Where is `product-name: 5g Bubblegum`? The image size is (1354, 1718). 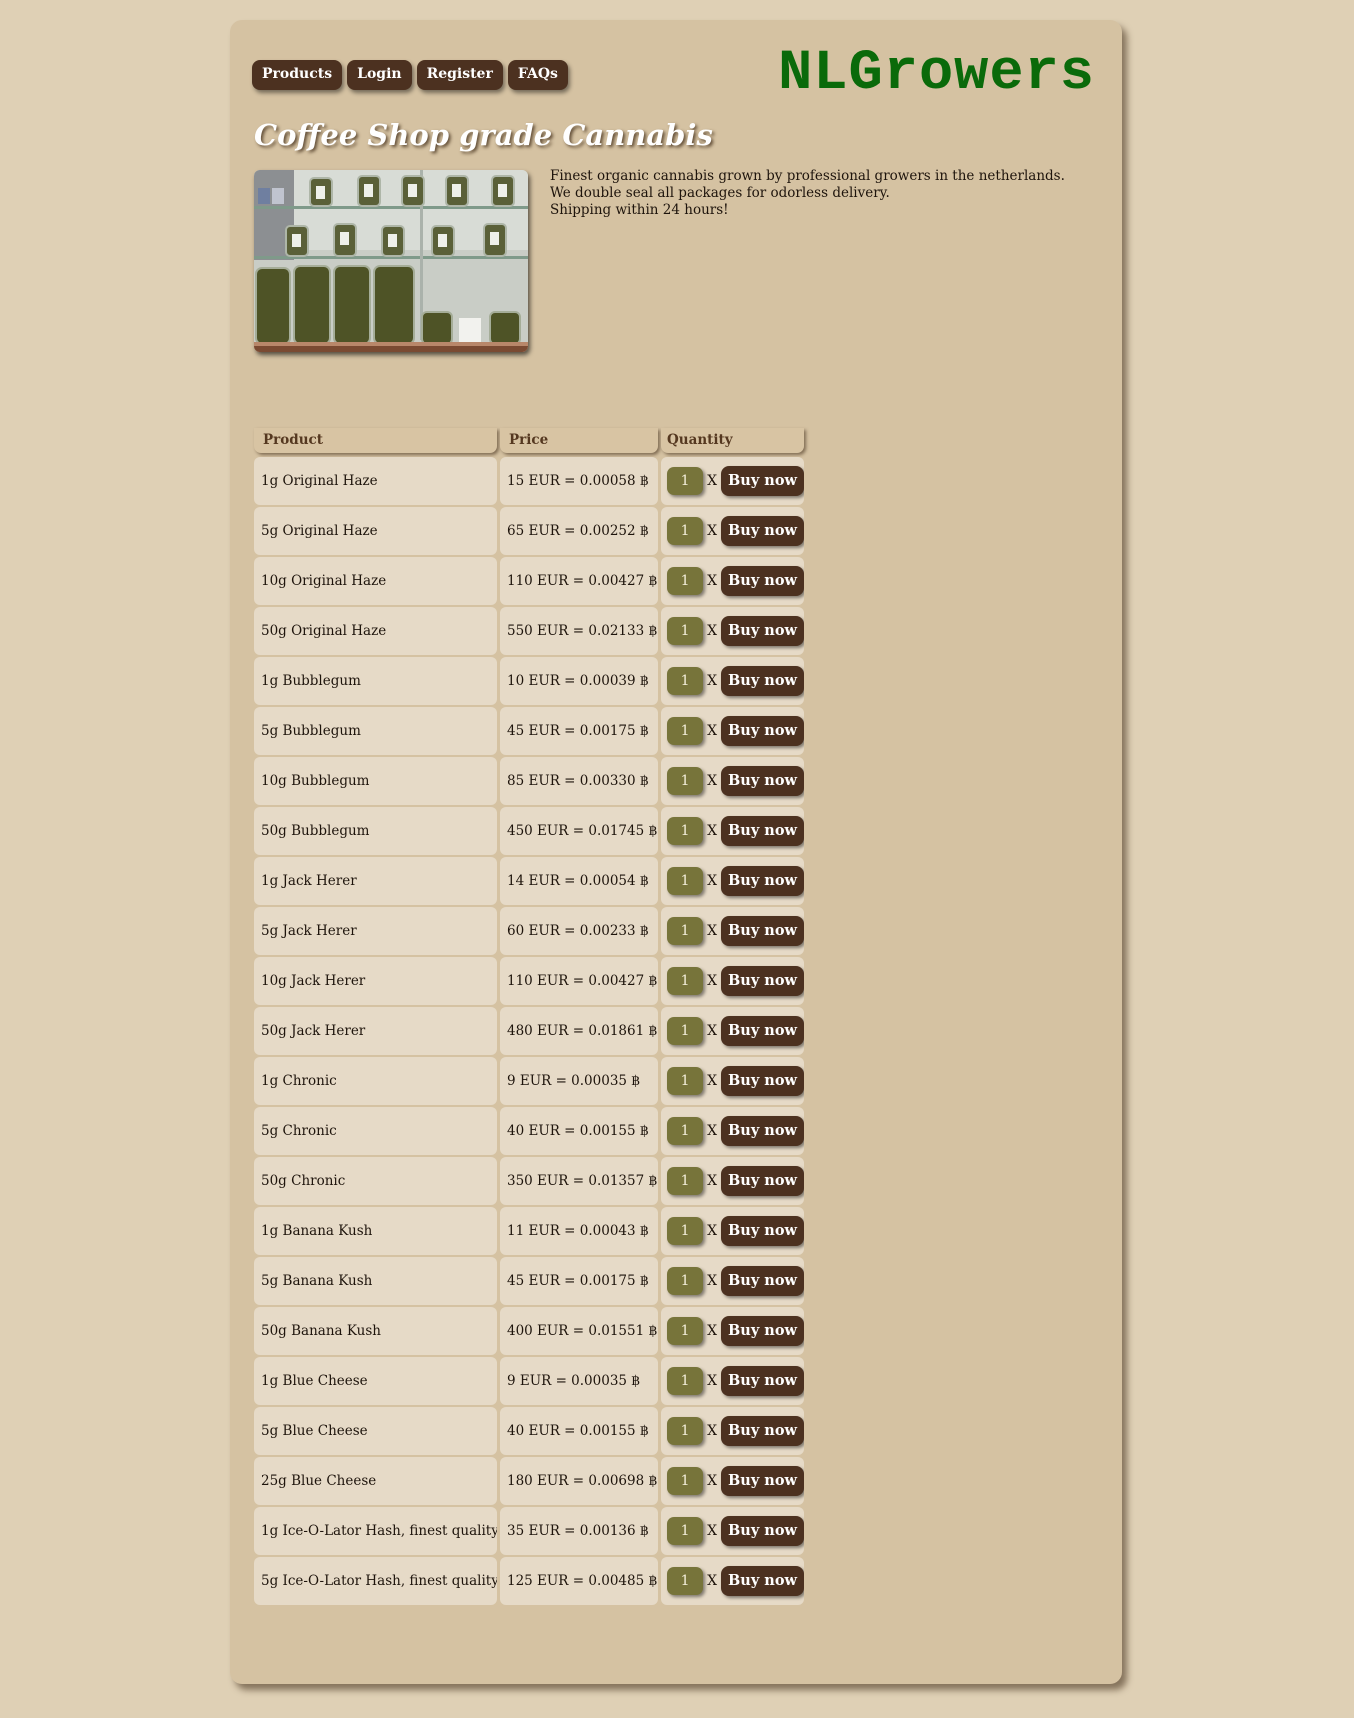 product-name: 5g Bubblegum is located at coordinates (375, 731).